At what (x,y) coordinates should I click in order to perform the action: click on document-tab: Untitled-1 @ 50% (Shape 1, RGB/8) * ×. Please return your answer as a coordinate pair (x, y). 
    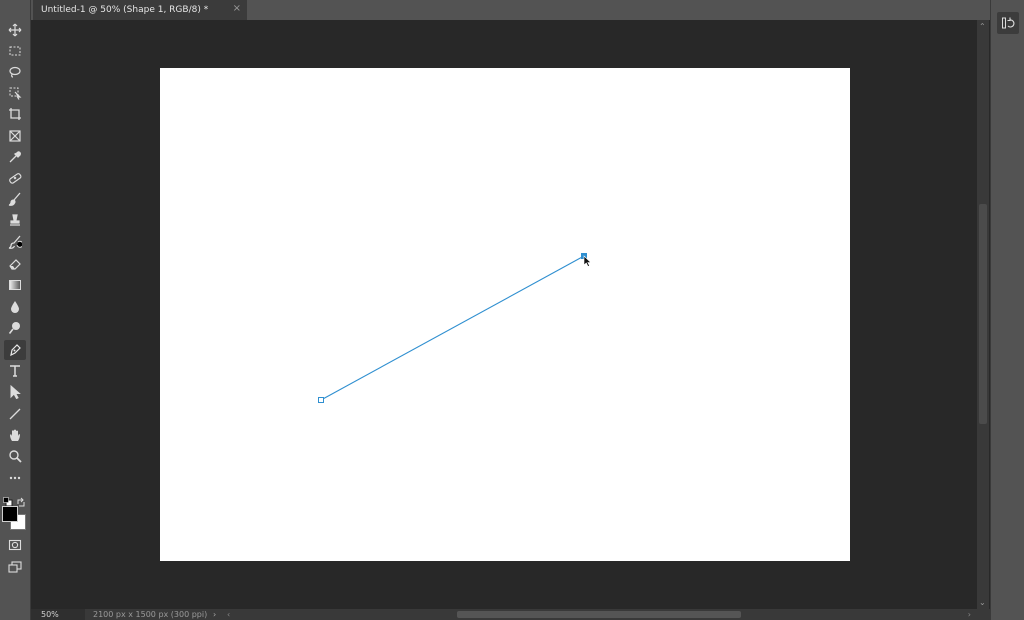
    Looking at the image, I should click on (140, 10).